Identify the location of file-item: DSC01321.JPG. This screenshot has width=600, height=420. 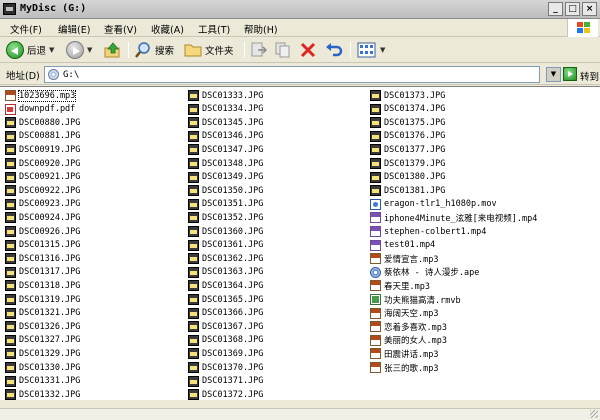
(42, 313).